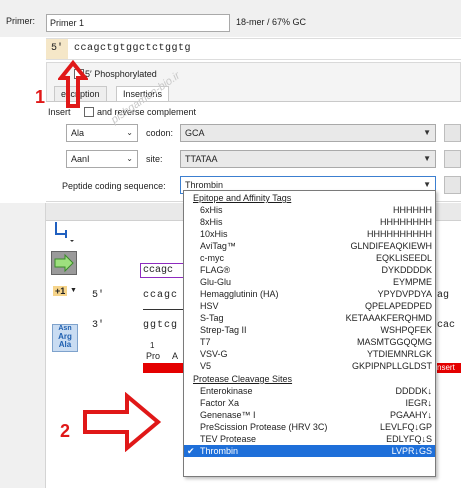 This screenshot has height=488, width=461. What do you see at coordinates (20, 21) in the screenshot?
I see `primer-label: Primer:` at bounding box center [20, 21].